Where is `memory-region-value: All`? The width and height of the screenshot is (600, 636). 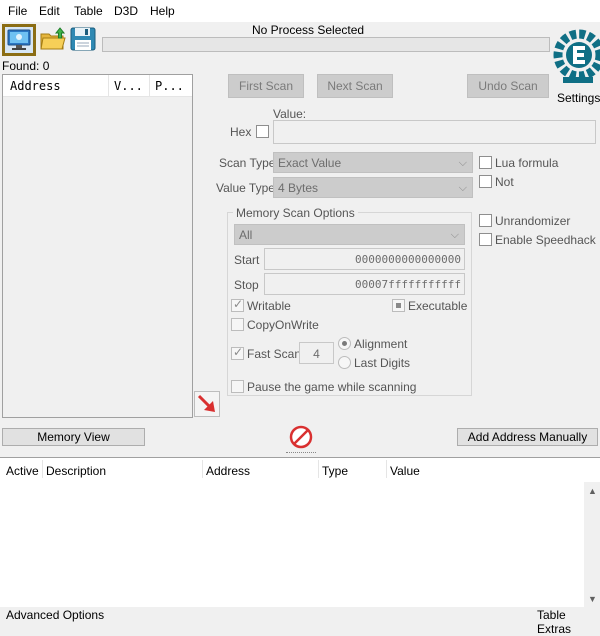 memory-region-value: All is located at coordinates (246, 235).